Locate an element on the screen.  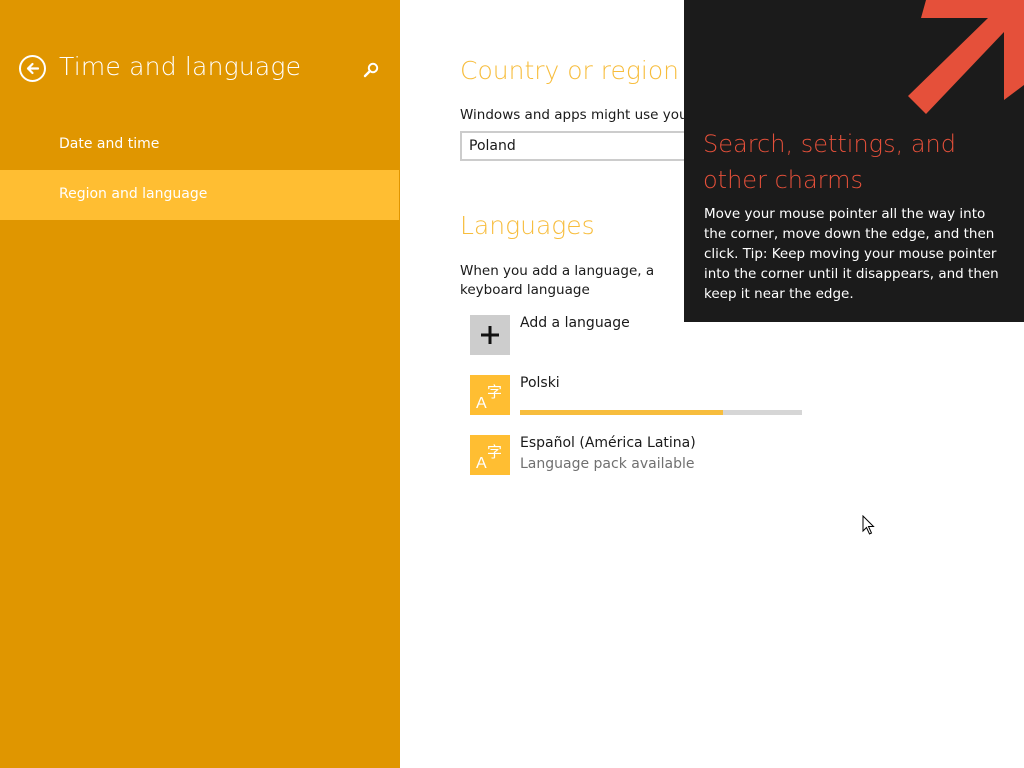
add-language-label: Add a language is located at coordinates (575, 323).